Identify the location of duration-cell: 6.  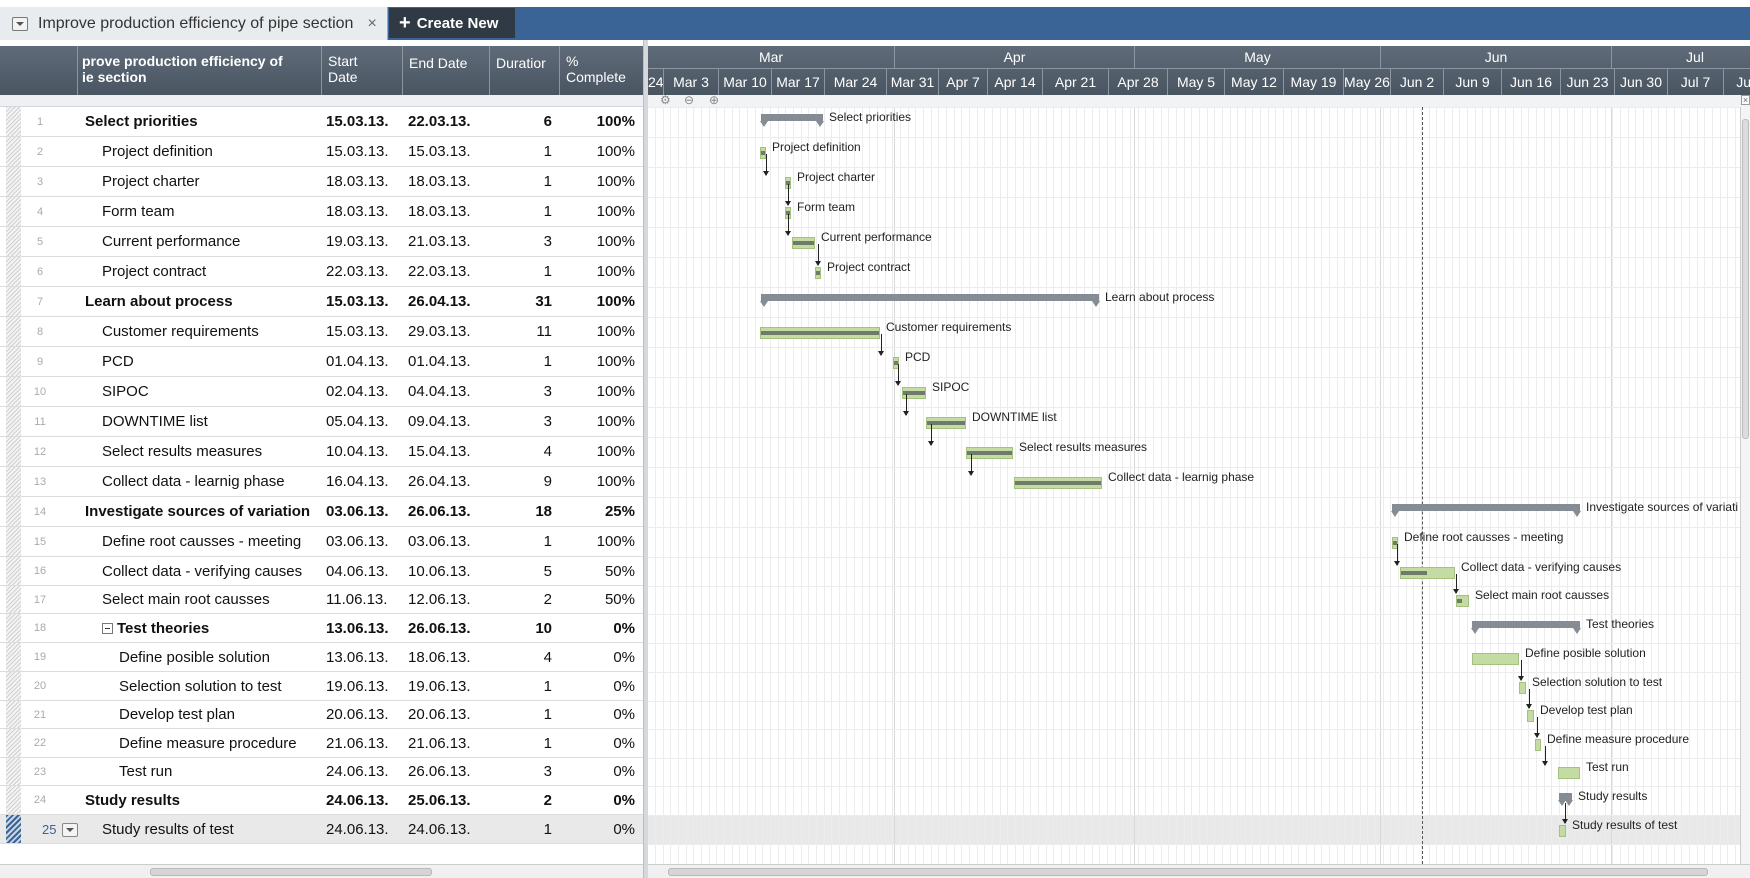
(520, 121).